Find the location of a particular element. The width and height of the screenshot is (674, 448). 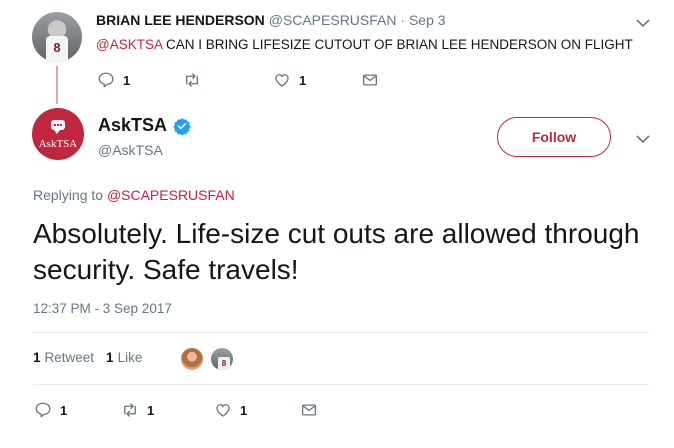

parent-author-avatar: 8 is located at coordinates (57, 37).